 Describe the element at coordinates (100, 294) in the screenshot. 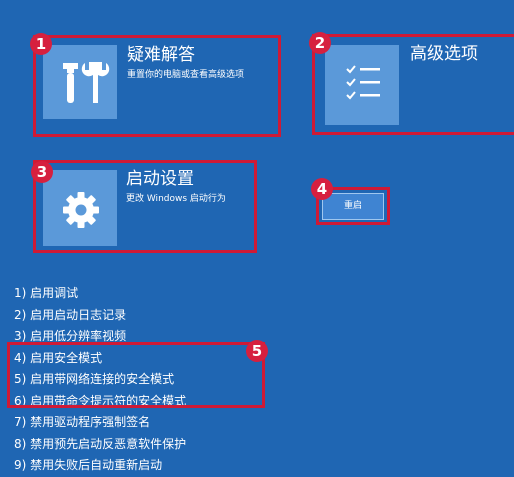

I see `option-enable-debugging: 1) 启用调试` at that location.